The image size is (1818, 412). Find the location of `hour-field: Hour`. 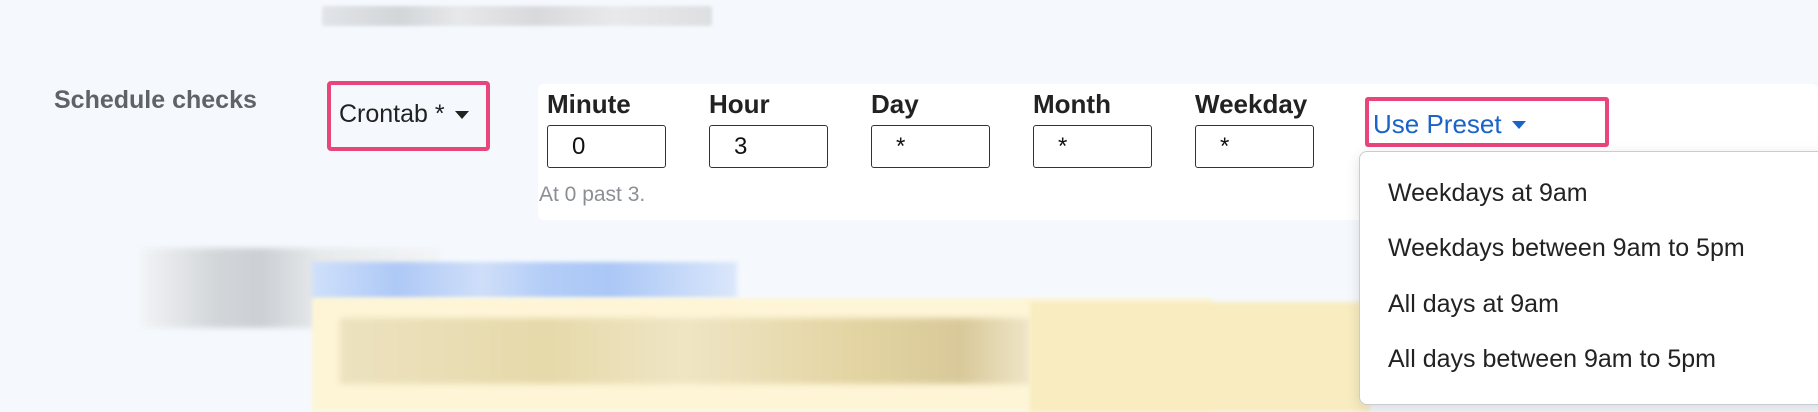

hour-field: Hour is located at coordinates (768, 128).